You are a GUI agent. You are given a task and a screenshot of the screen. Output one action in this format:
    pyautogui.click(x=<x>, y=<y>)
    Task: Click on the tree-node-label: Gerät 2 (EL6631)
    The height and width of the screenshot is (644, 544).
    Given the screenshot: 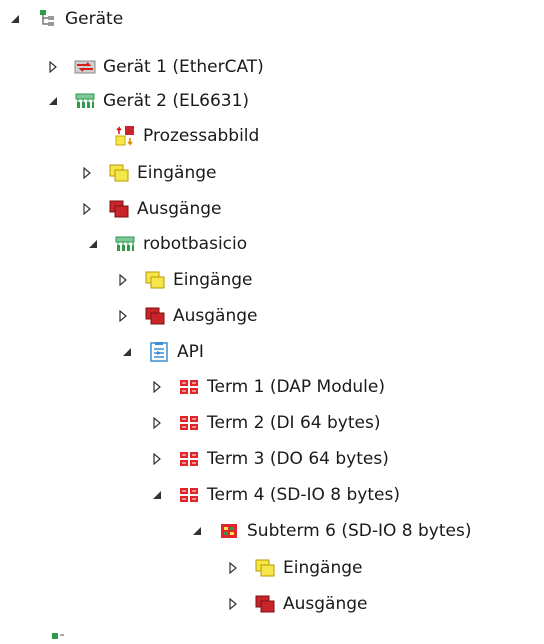 What is the action you would take?
    pyautogui.click(x=176, y=101)
    